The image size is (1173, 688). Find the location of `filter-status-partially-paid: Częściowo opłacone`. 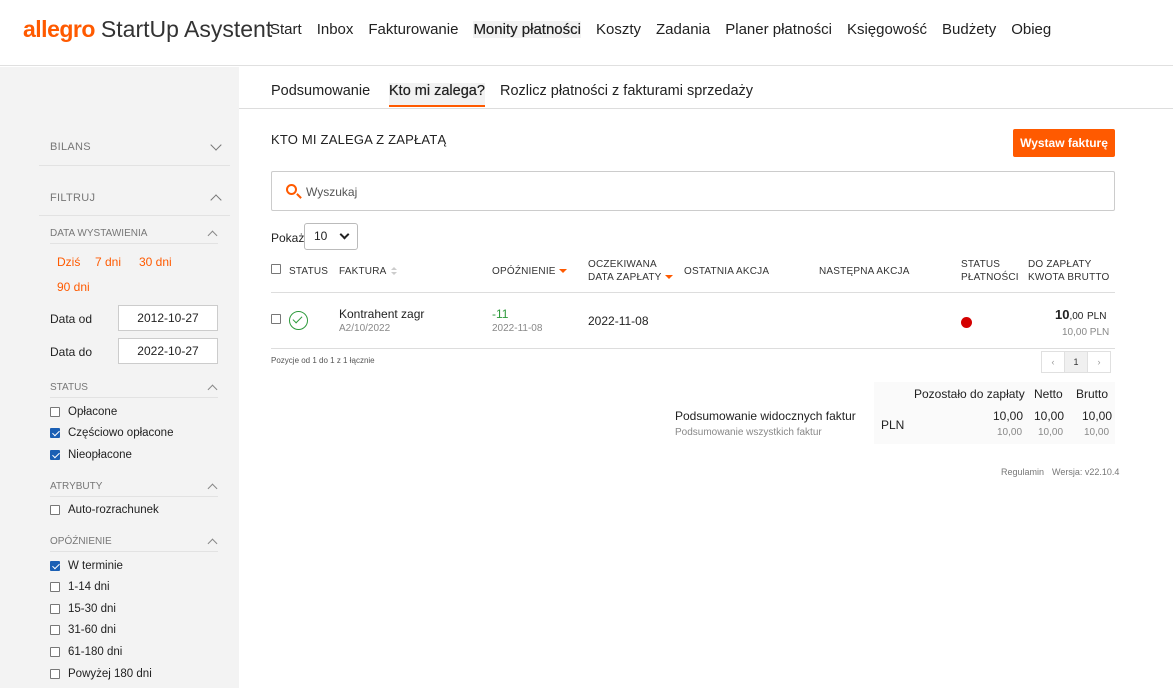

filter-status-partially-paid: Częściowo opłacone is located at coordinates (111, 433).